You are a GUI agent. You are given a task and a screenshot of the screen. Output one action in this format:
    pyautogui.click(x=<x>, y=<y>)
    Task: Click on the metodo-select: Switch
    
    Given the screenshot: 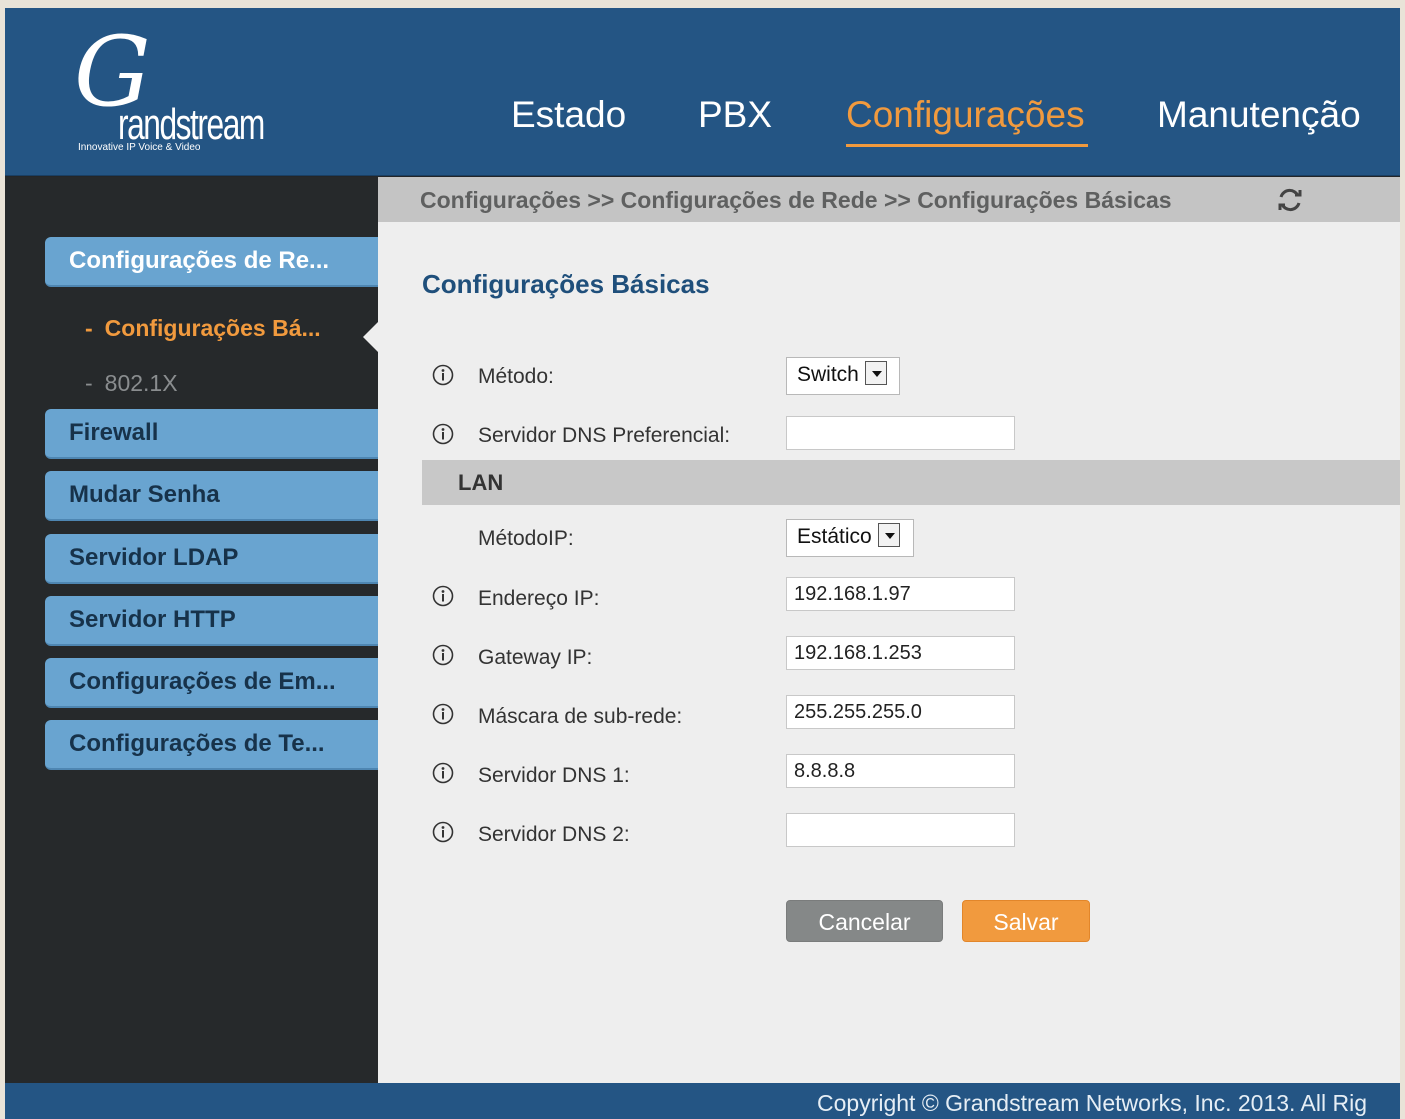 What is the action you would take?
    pyautogui.click(x=843, y=376)
    